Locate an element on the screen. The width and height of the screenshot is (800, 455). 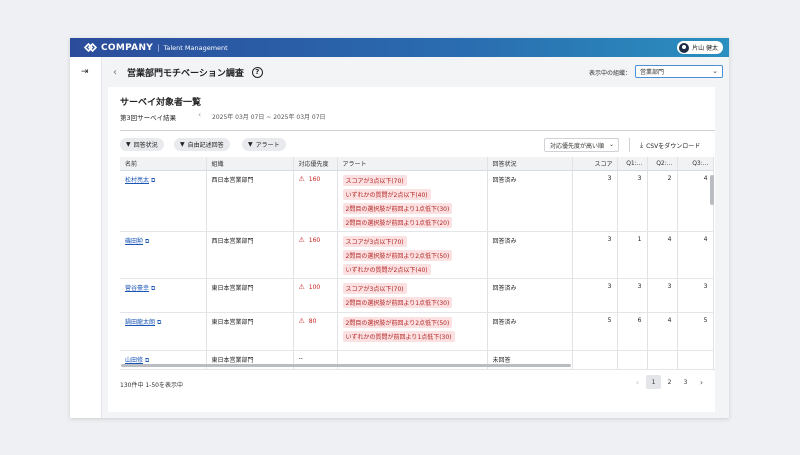
toolbar-divider is located at coordinates (629, 145).